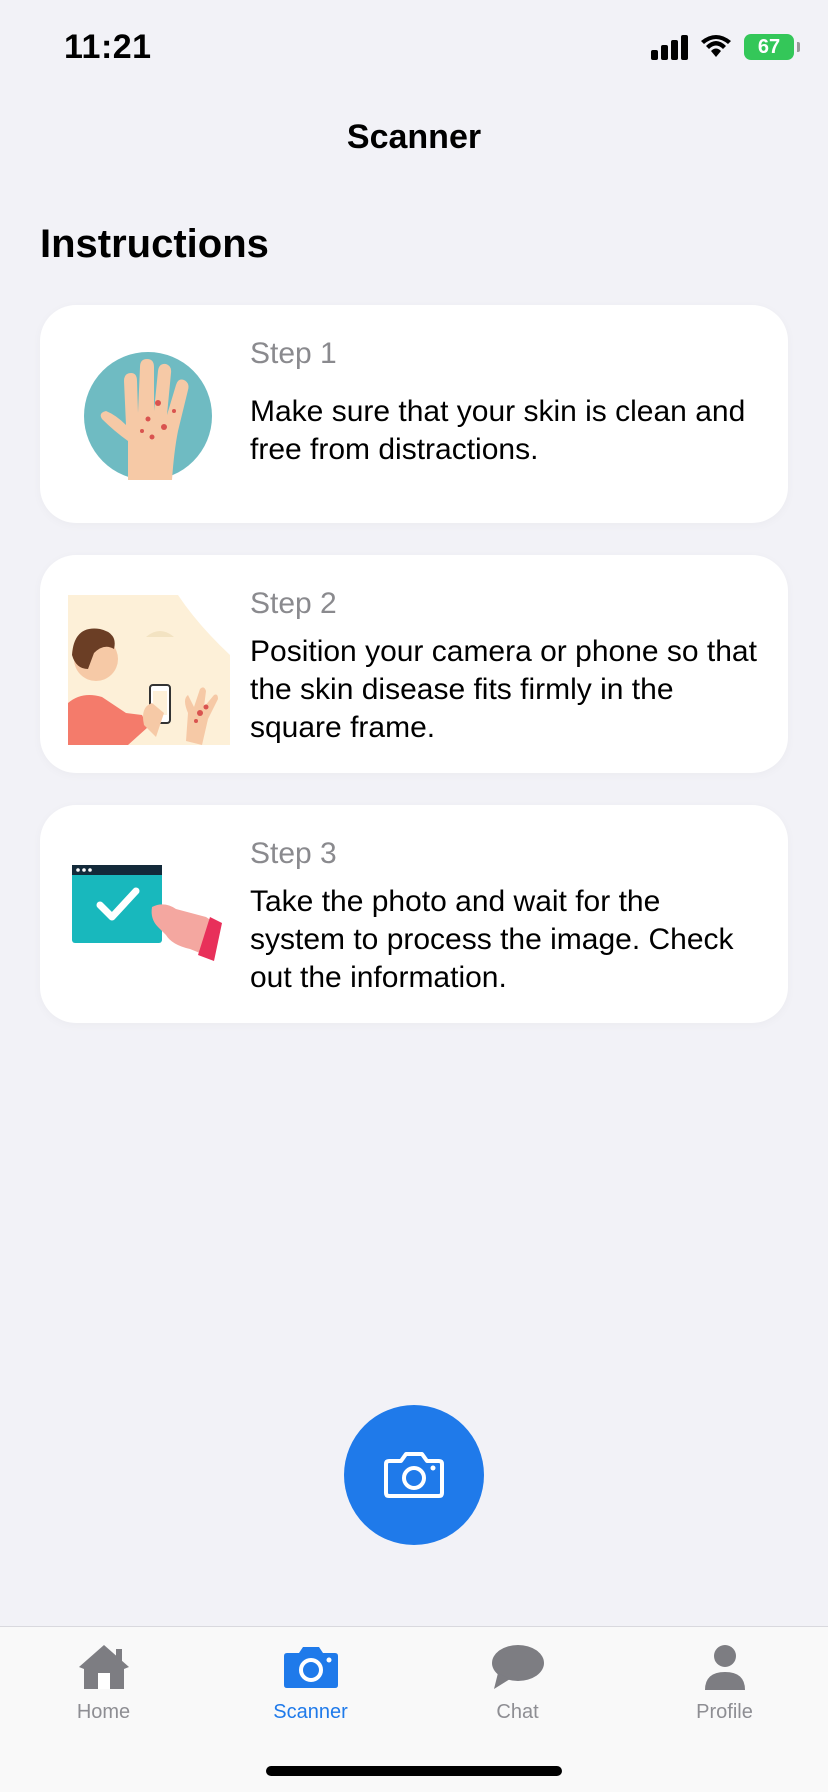 This screenshot has width=828, height=1792. I want to click on tab-profile: Profile, so click(724, 1682).